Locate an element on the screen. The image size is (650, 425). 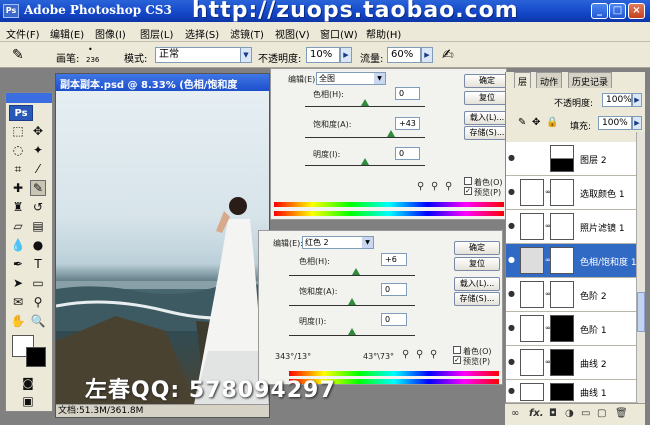
lightness-slider-track is located at coordinates (365, 165).